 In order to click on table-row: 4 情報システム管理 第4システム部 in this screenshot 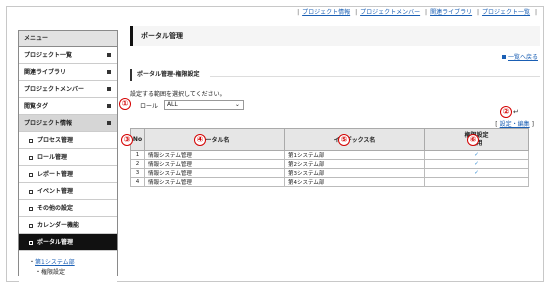, I will do `click(329, 182)`.